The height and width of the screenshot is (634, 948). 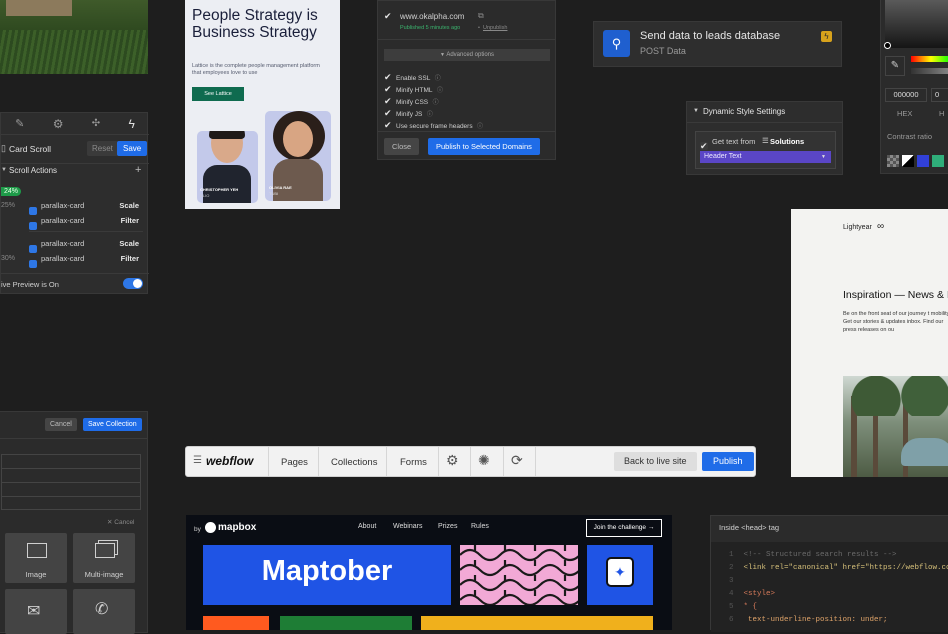 I want to click on panel-title: Card Scroll, so click(x=30, y=149).